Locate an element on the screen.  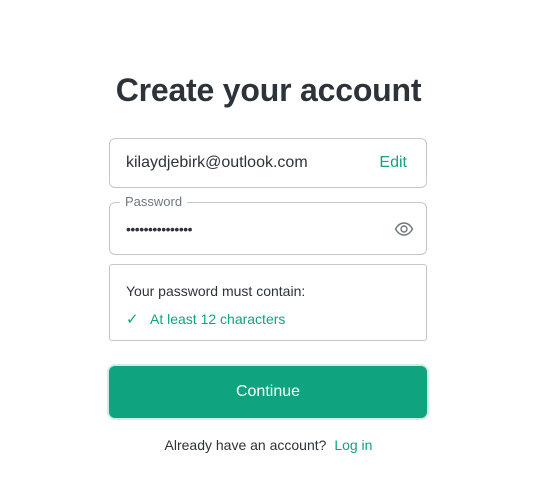
login-link: Log in is located at coordinates (353, 445).